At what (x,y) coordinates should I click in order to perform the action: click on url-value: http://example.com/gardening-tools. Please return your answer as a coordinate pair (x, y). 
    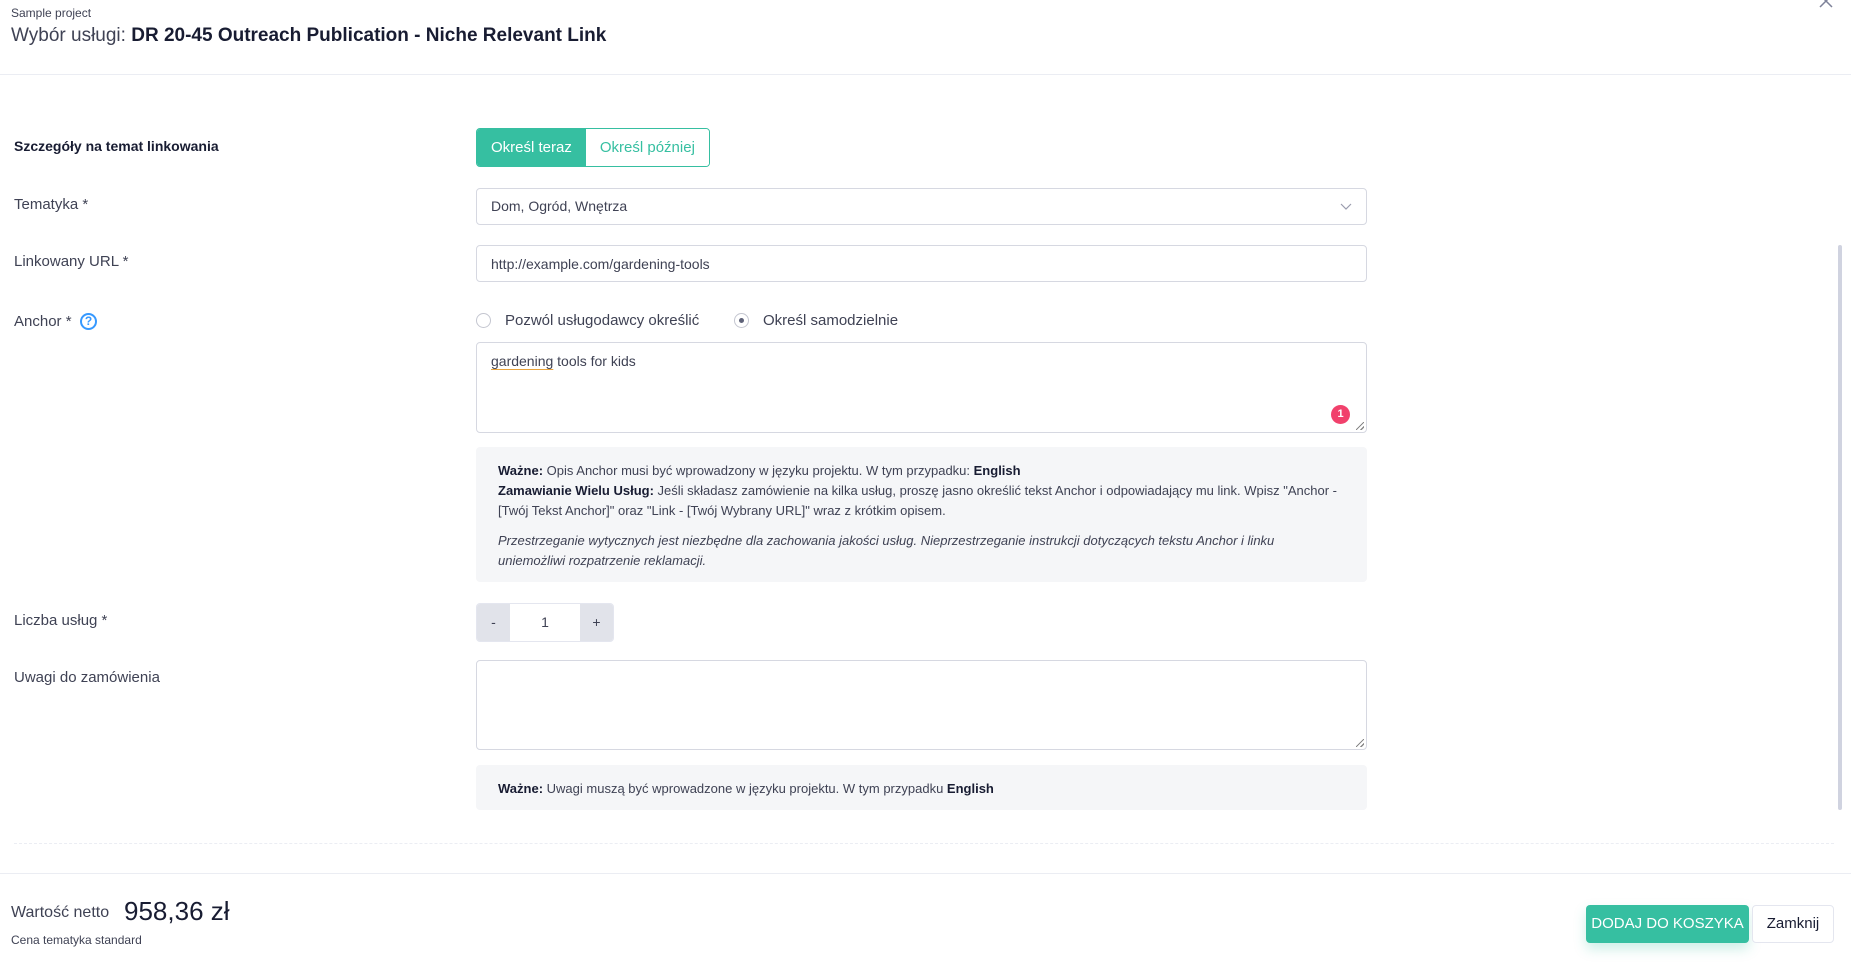
    Looking at the image, I should click on (600, 264).